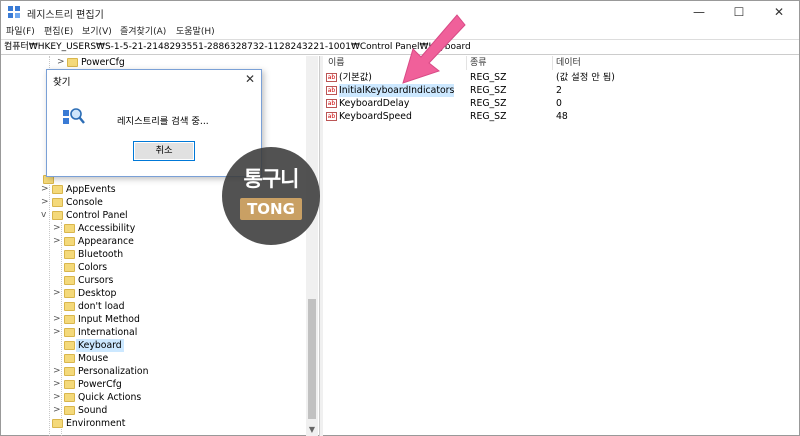 Image resolution: width=800 pixels, height=436 pixels. I want to click on value-row: ab (기본값) REG_SZ (값 설정 안 됨), so click(558, 77).